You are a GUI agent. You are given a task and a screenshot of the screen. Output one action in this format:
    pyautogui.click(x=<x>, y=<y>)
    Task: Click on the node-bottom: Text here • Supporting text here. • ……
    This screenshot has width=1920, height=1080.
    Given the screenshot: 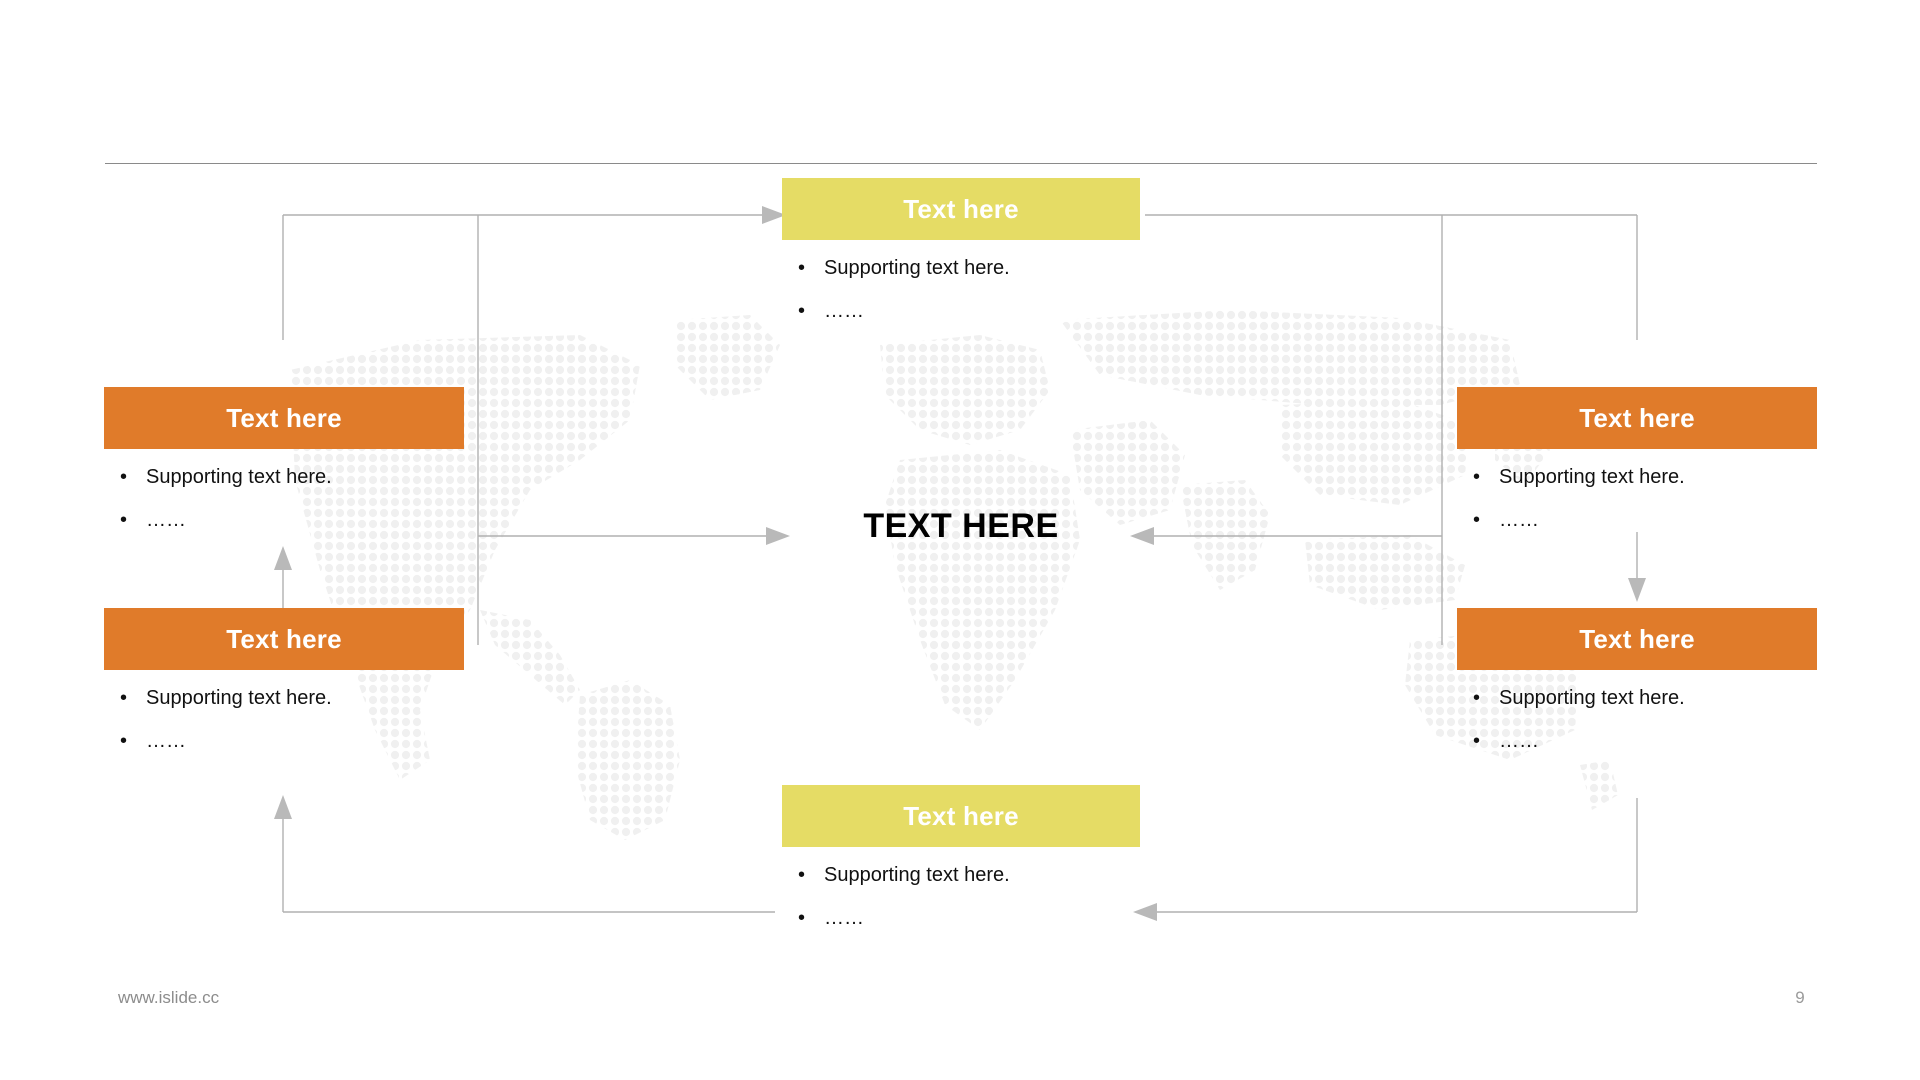 What is the action you would take?
    pyautogui.click(x=961, y=867)
    